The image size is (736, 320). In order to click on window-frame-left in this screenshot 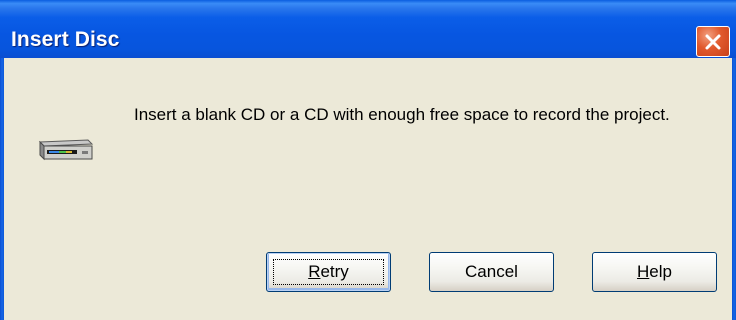, I will do `click(2, 189)`.